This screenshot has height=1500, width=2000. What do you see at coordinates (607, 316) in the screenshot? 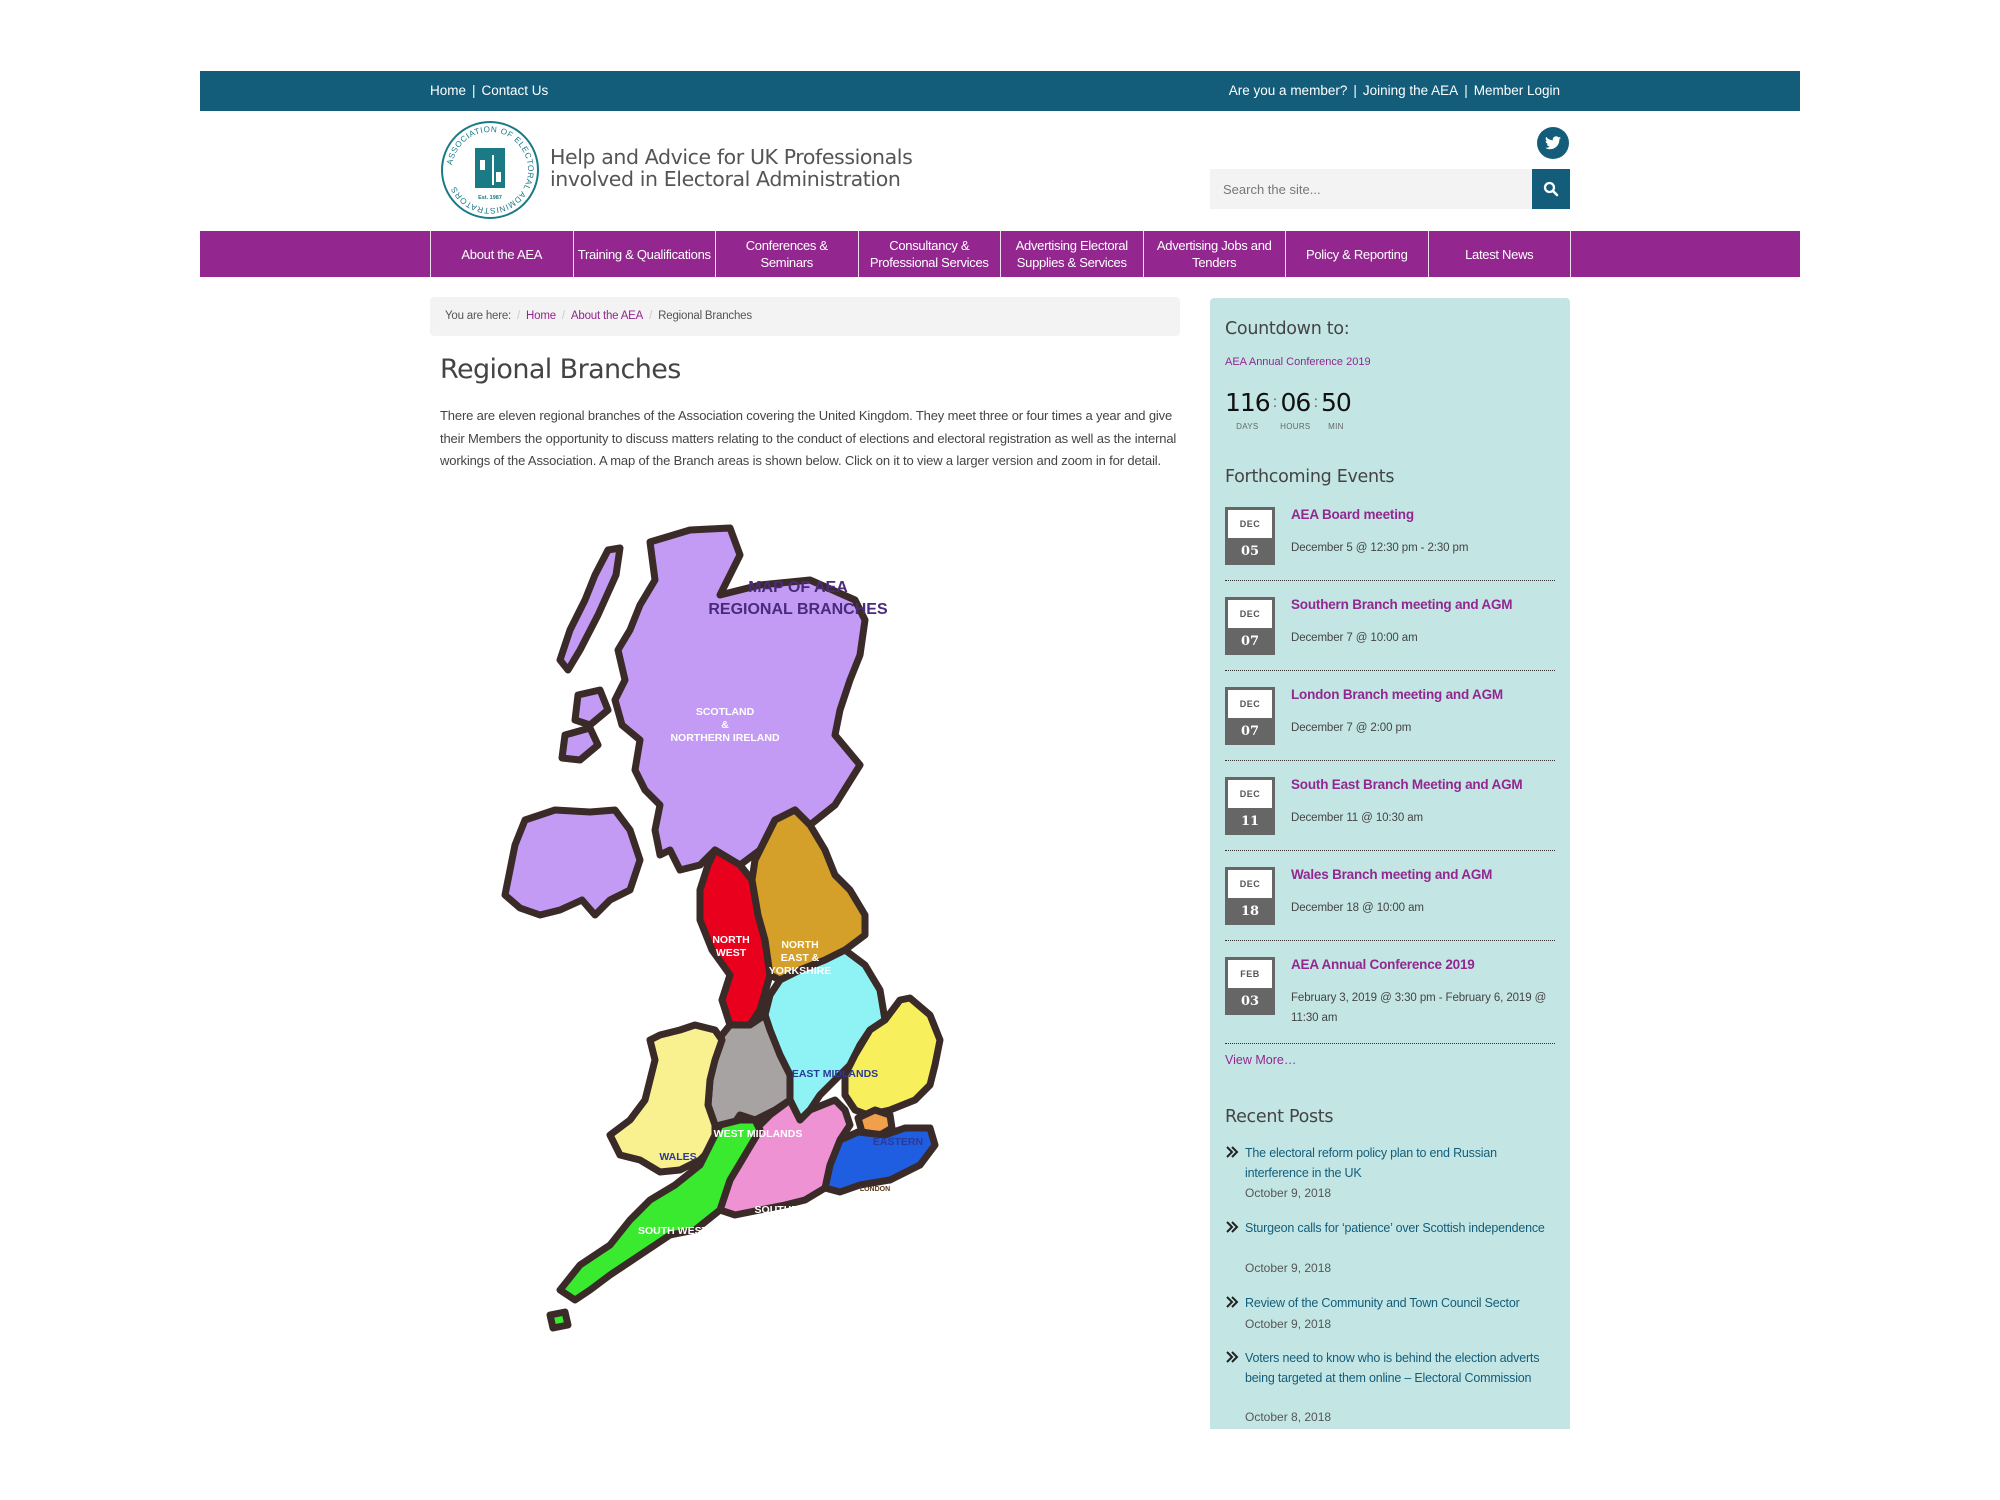
I see `breadcrumb-about-the-aea: About the AEA` at bounding box center [607, 316].